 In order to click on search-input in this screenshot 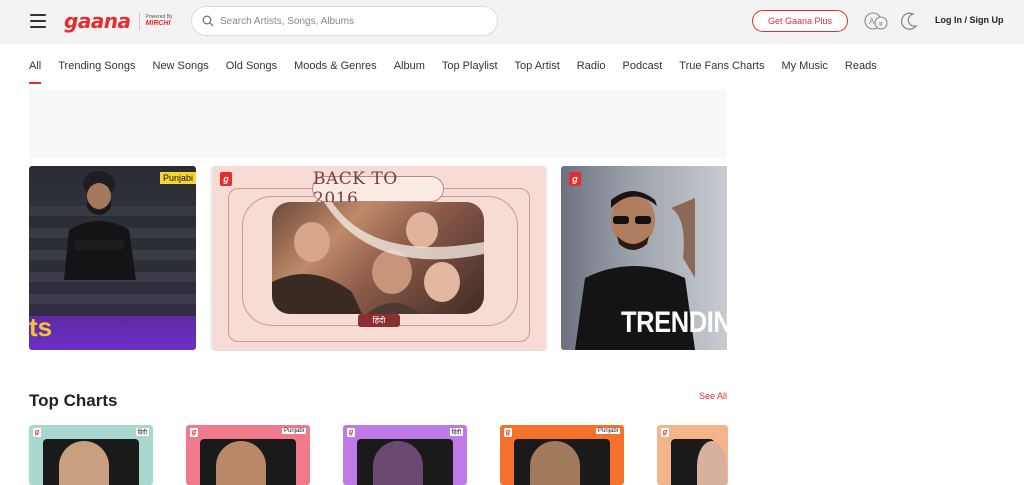, I will do `click(350, 21)`.